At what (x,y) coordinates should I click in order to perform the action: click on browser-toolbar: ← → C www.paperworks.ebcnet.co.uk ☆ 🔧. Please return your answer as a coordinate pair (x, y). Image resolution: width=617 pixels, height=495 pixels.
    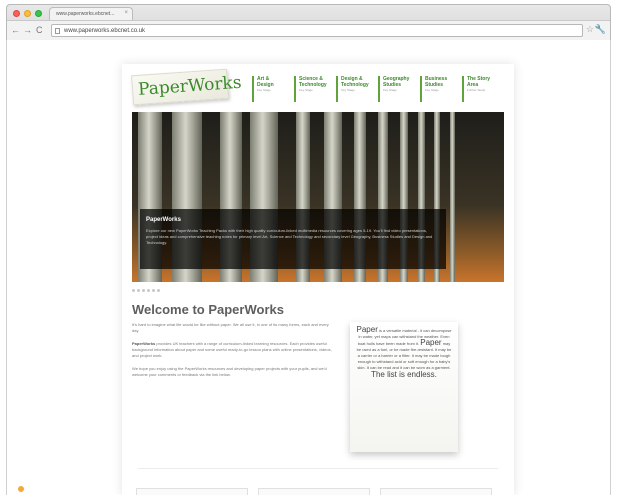
    Looking at the image, I should click on (308, 30).